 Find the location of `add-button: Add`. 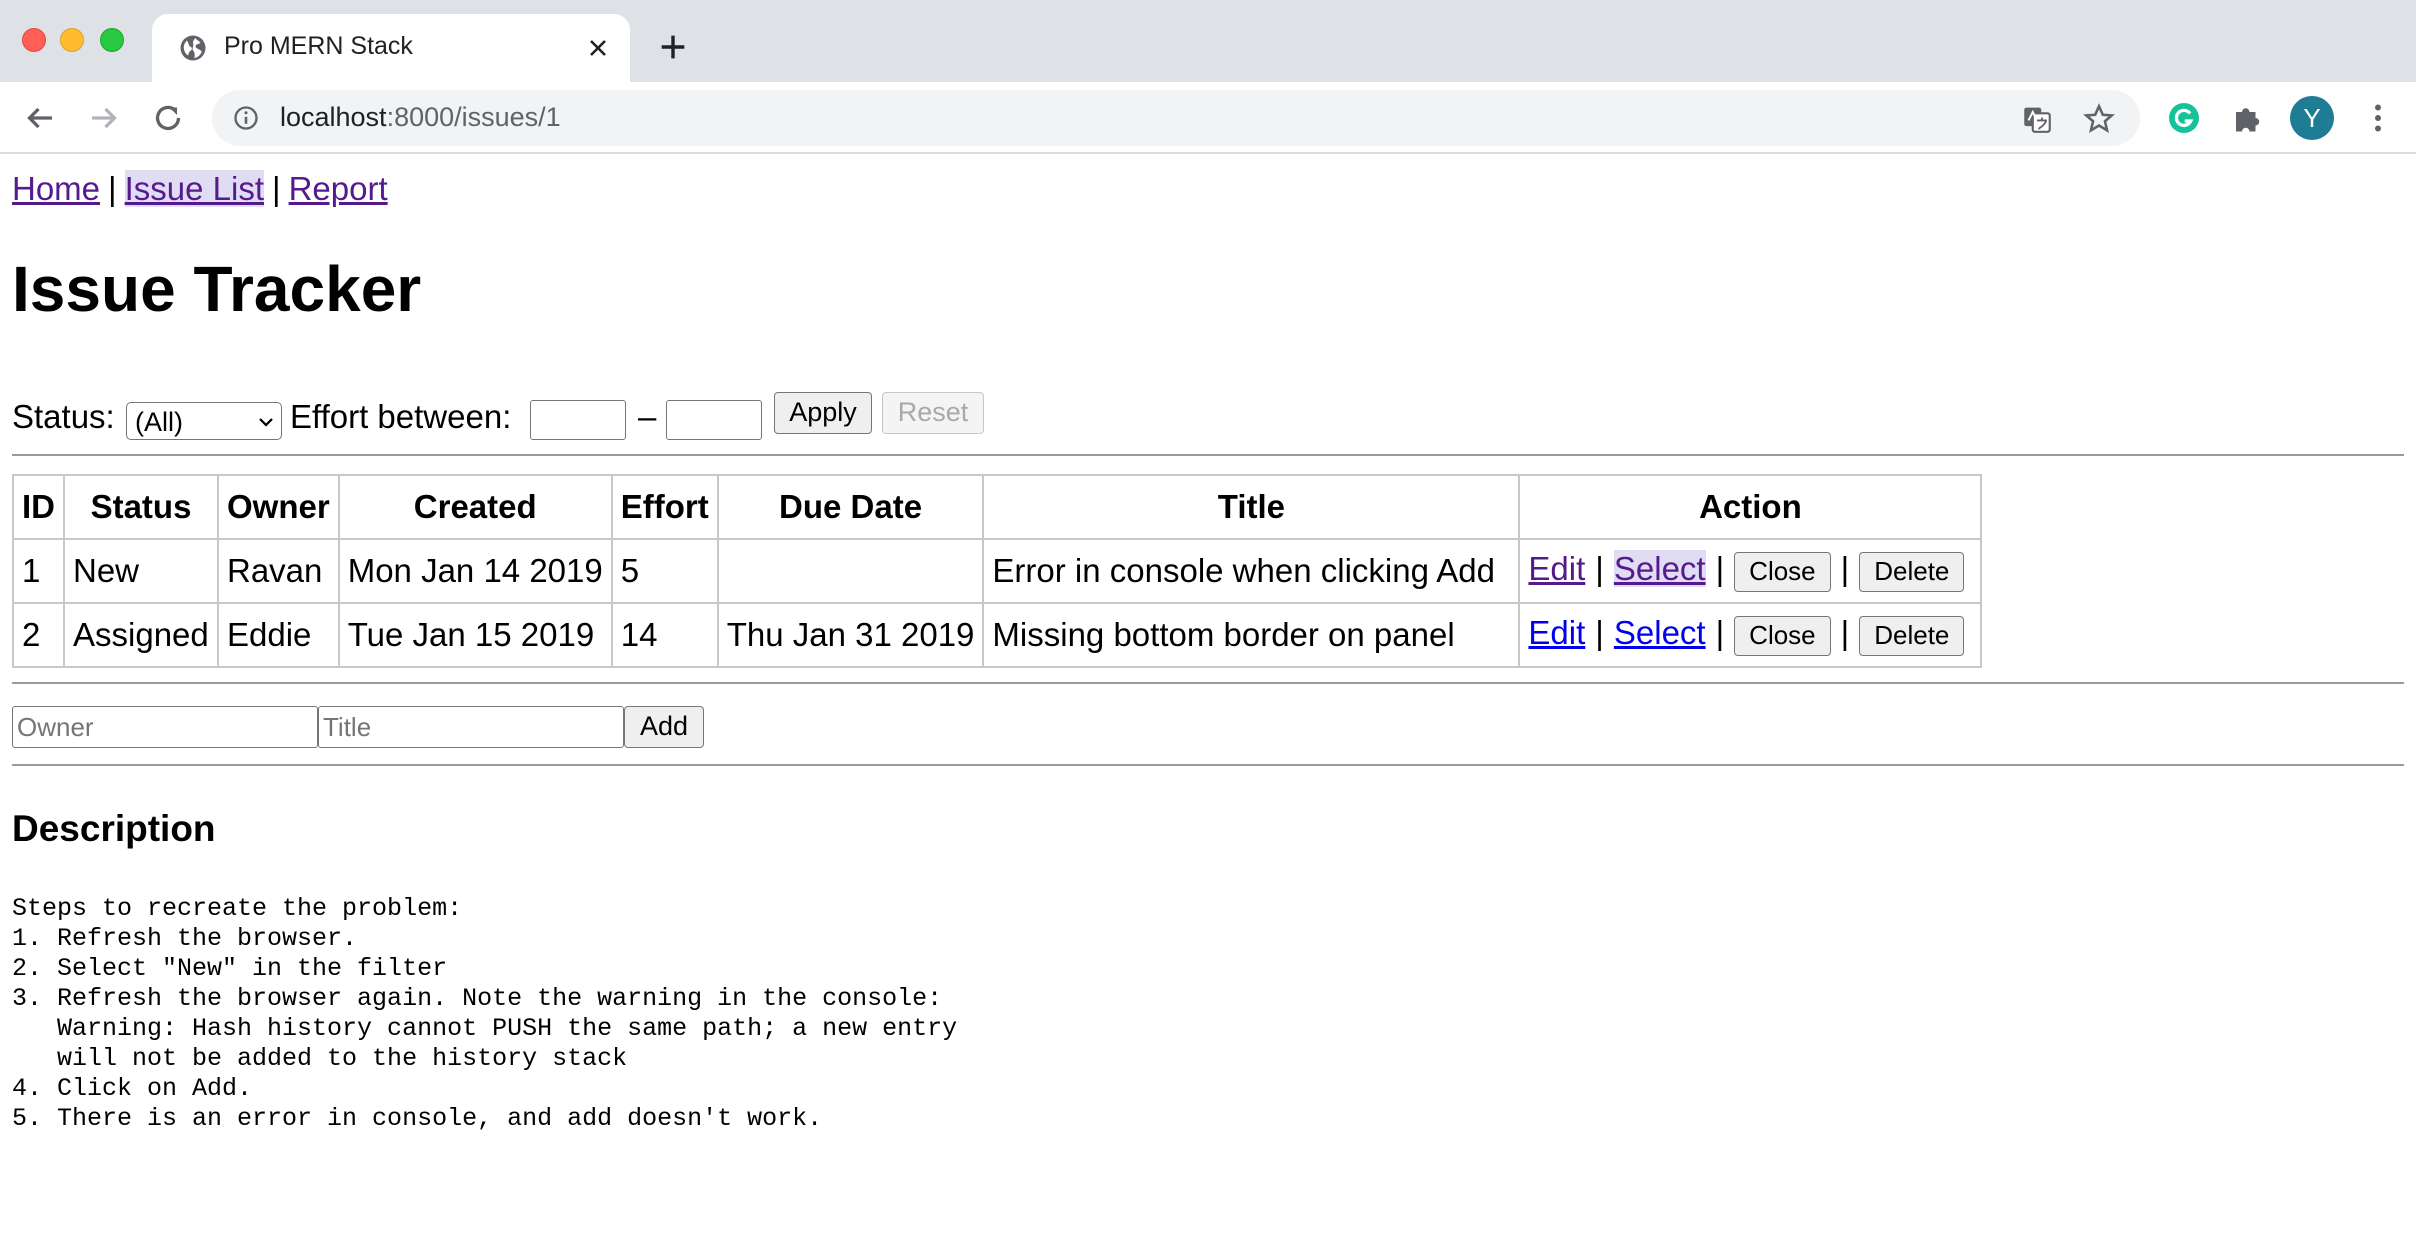

add-button: Add is located at coordinates (664, 727).